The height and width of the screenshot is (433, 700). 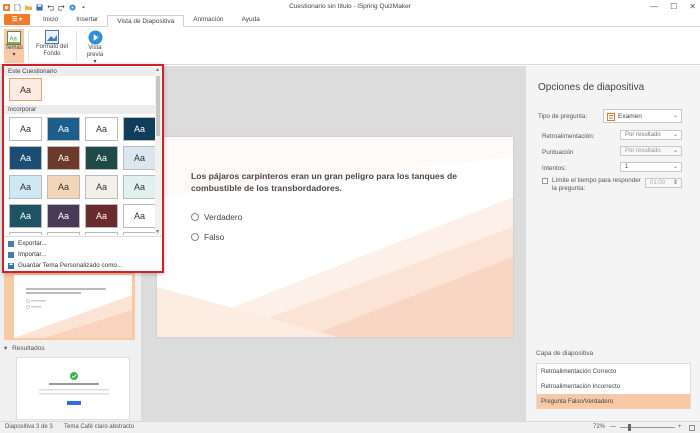 I want to click on maximize-button: ☐, so click(x=673, y=6).